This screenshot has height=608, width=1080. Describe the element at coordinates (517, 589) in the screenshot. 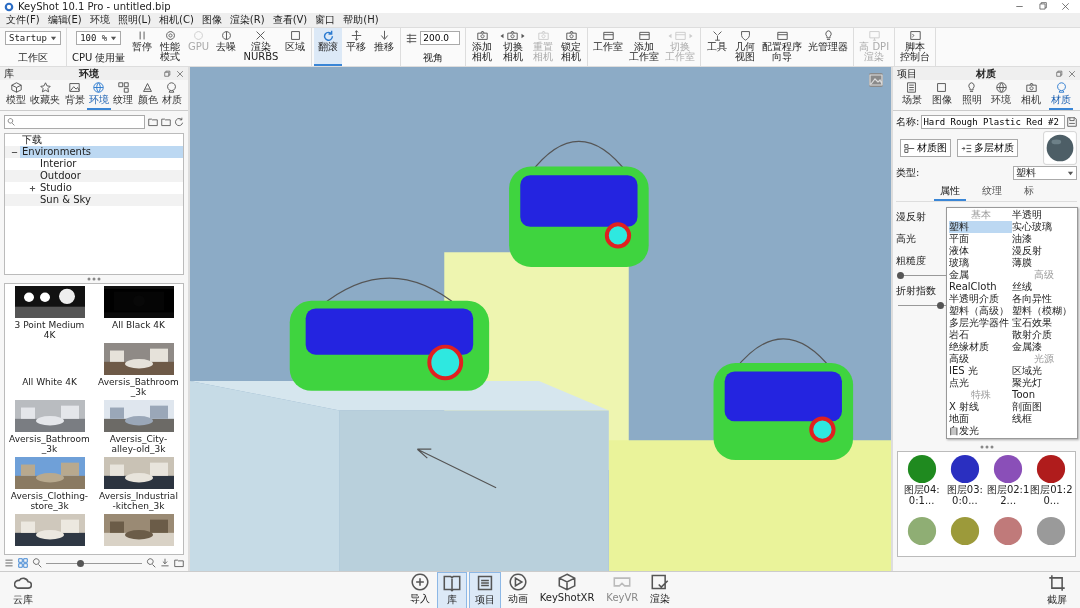

I see `bottom-toolbar-button: 动画` at that location.